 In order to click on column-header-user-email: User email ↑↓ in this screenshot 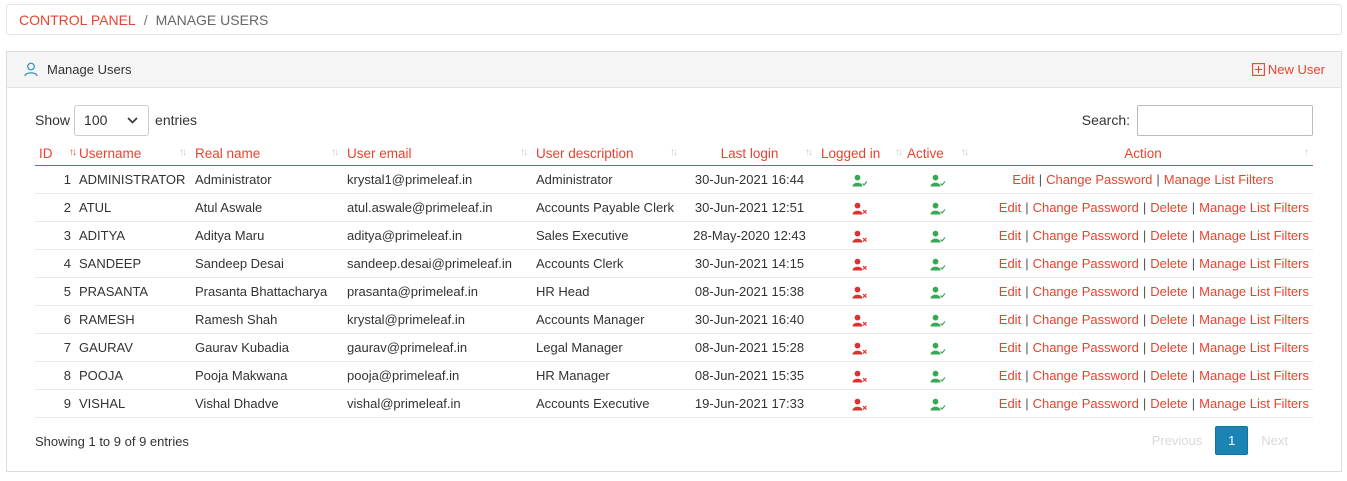, I will do `click(437, 154)`.